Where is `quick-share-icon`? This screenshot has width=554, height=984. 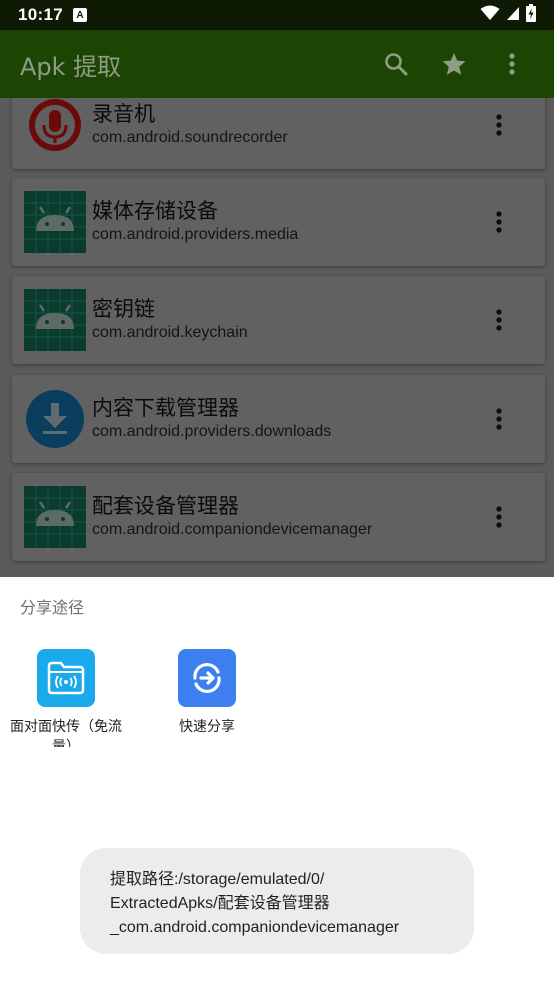 quick-share-icon is located at coordinates (207, 678).